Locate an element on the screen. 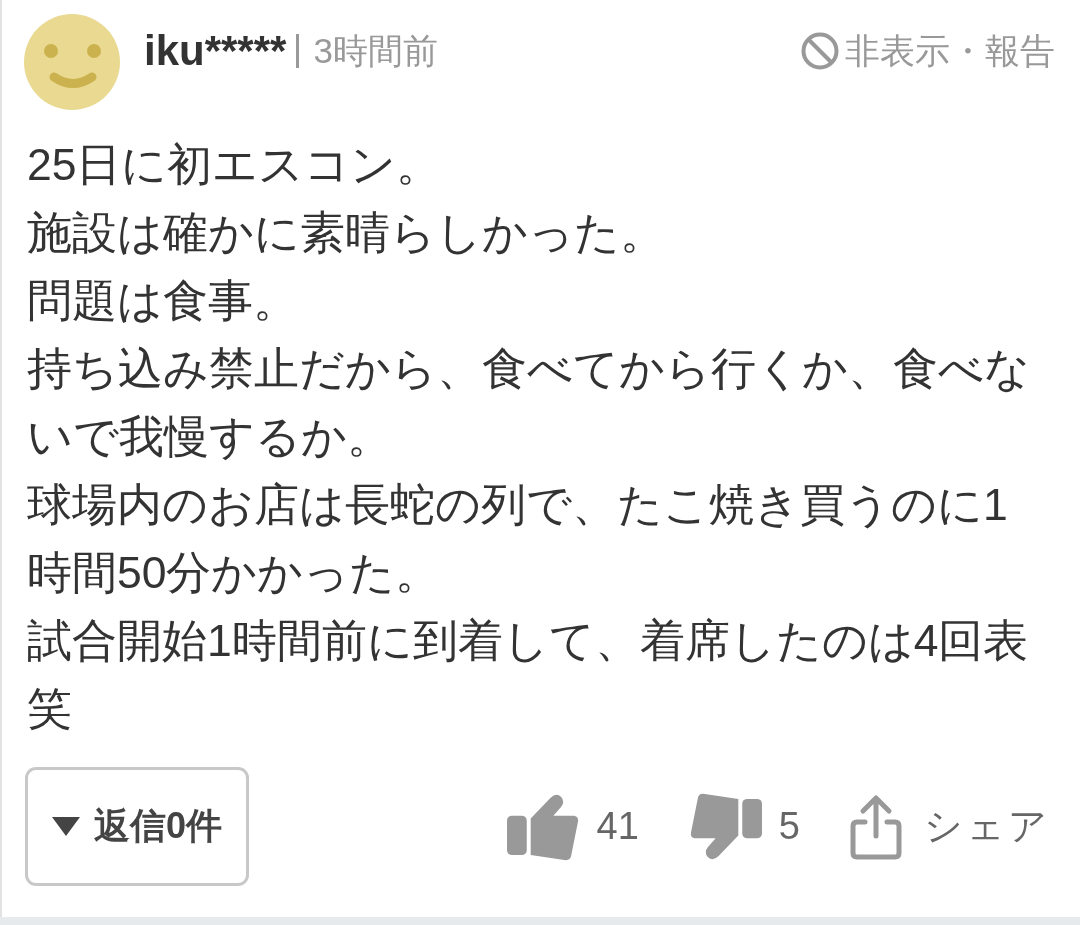  thumbs-down-icon is located at coordinates (725, 826).